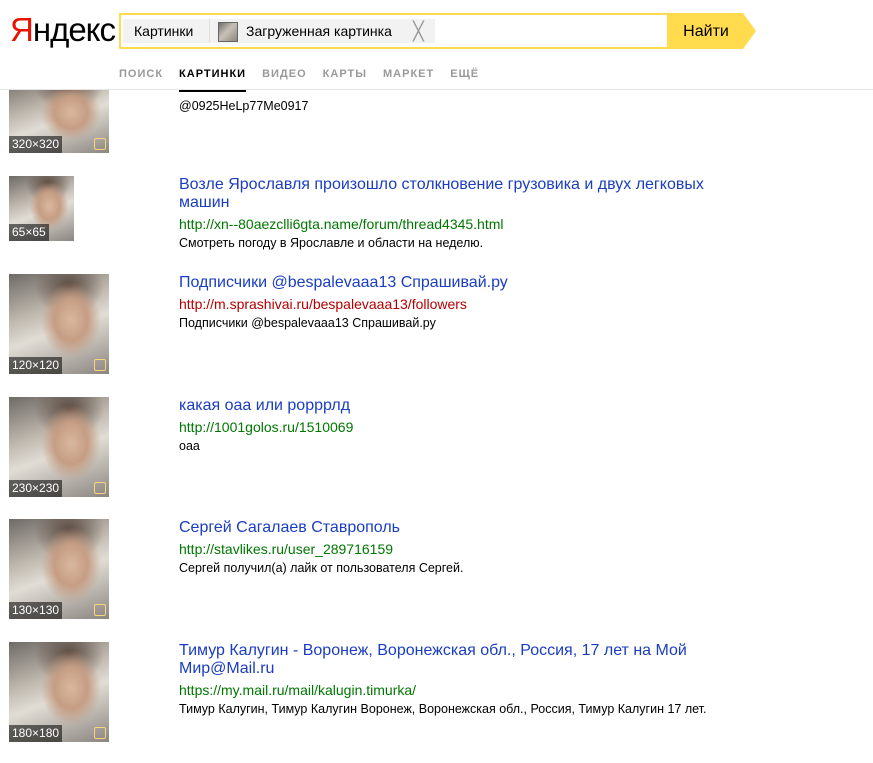 The image size is (873, 763). Describe the element at coordinates (228, 32) in the screenshot. I see `uploaded-image-thumbnail` at that location.